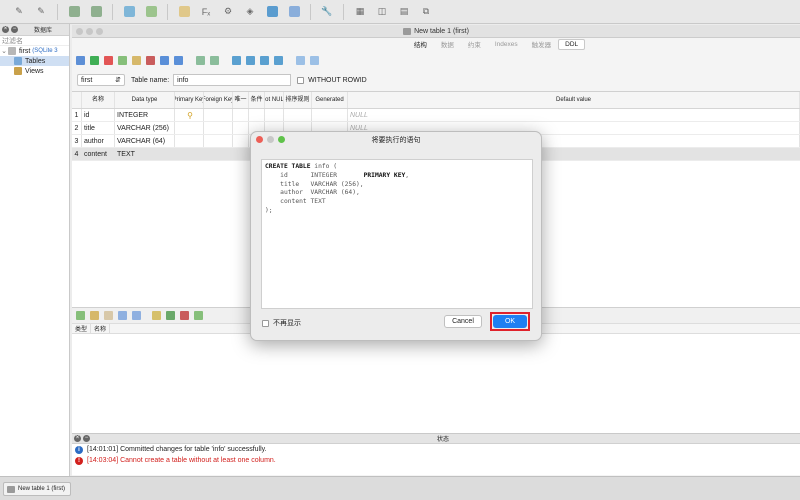  I want to click on grid-header-not-null: Not NULL, so click(274, 100).